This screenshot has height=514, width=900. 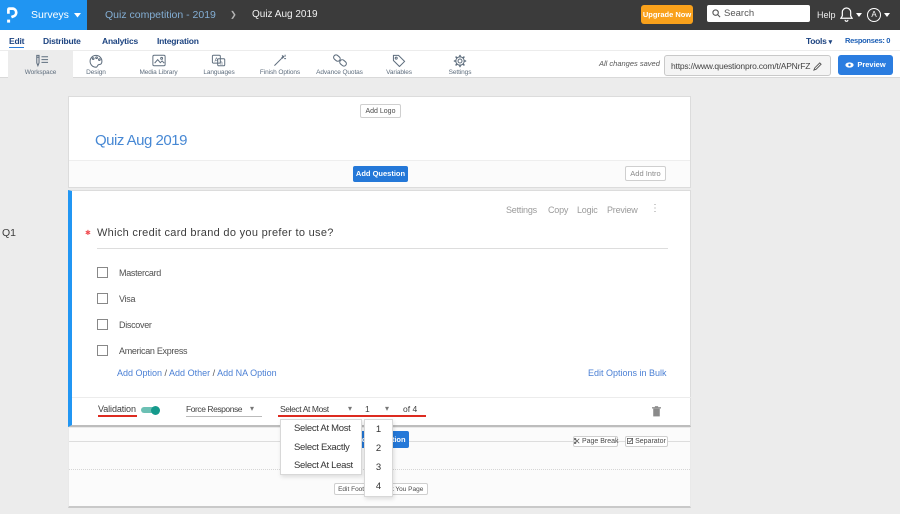 I want to click on svg-text: a, so click(x=221, y=64).